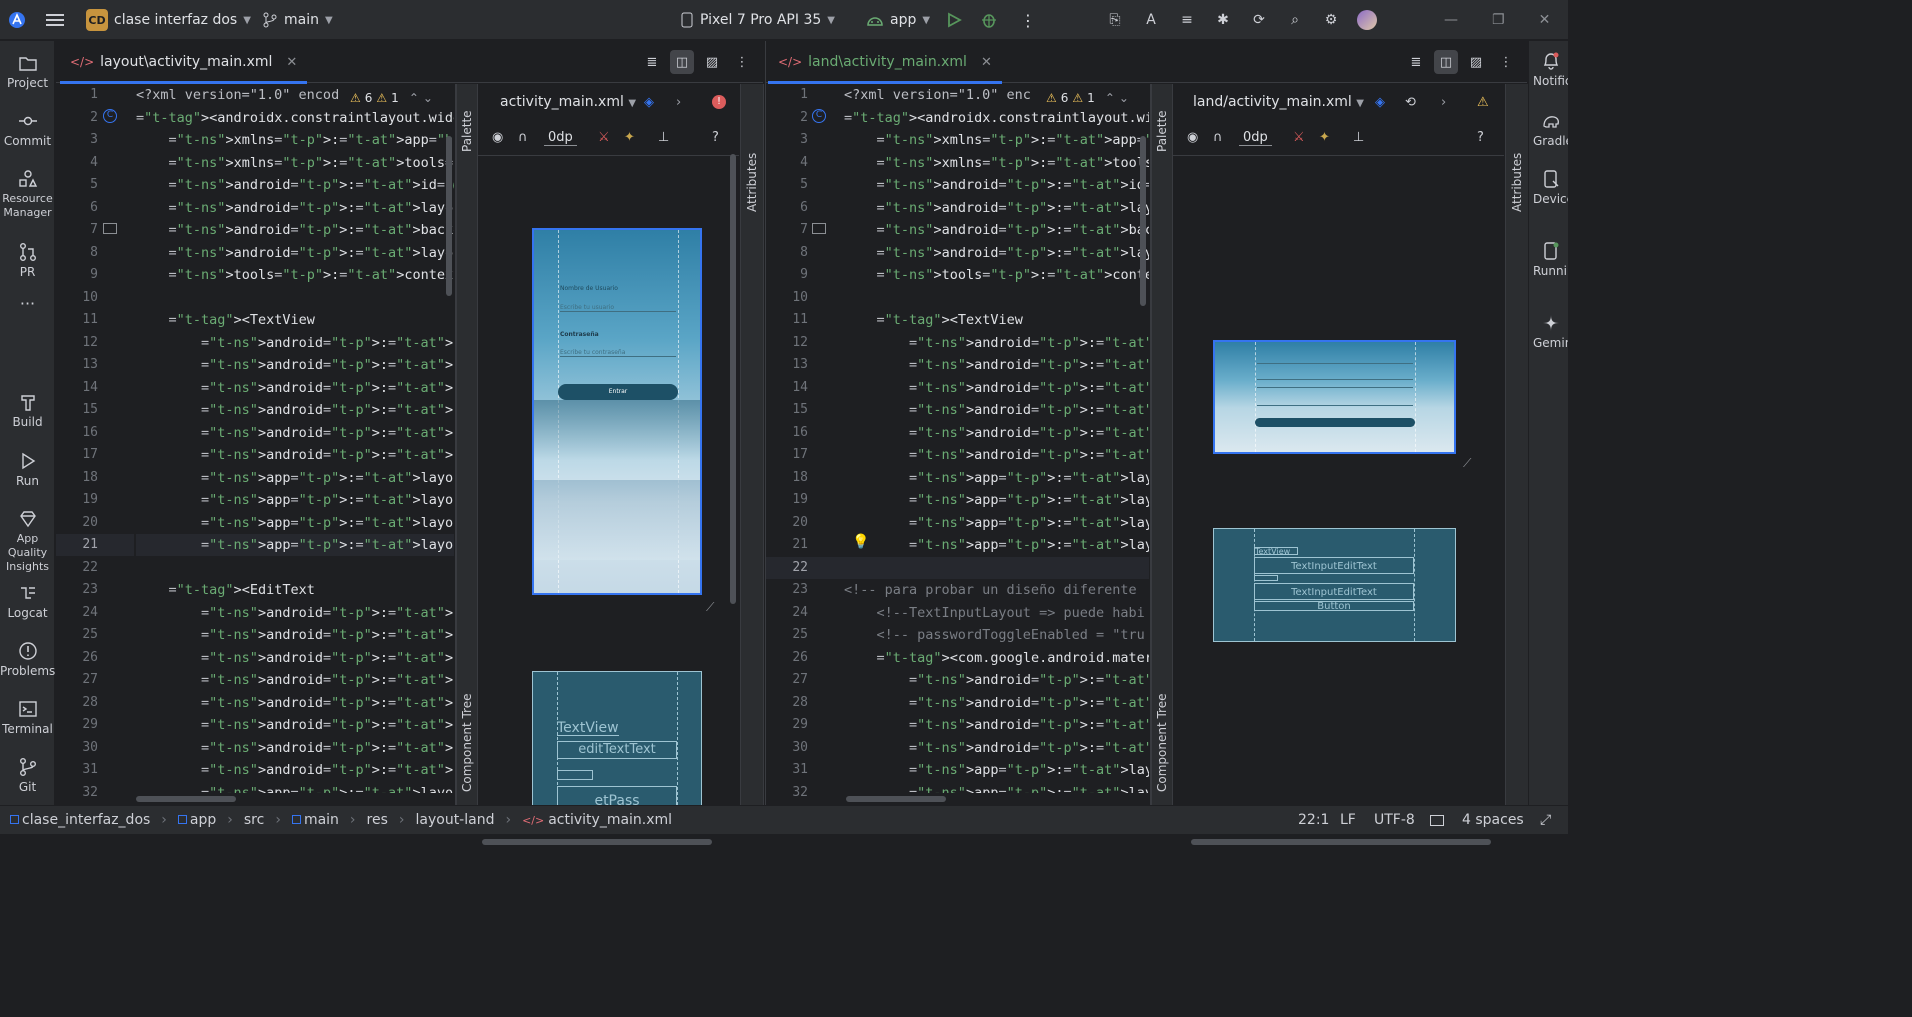  I want to click on tool-pull-requests: PR, so click(27, 260).